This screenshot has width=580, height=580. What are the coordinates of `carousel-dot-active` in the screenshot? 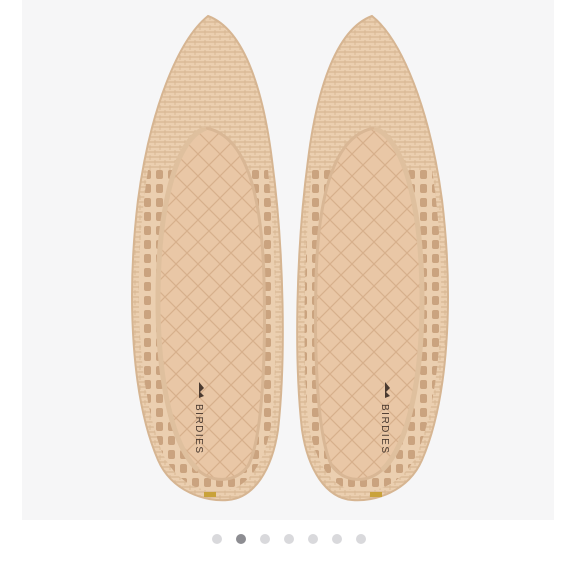 It's located at (241, 539).